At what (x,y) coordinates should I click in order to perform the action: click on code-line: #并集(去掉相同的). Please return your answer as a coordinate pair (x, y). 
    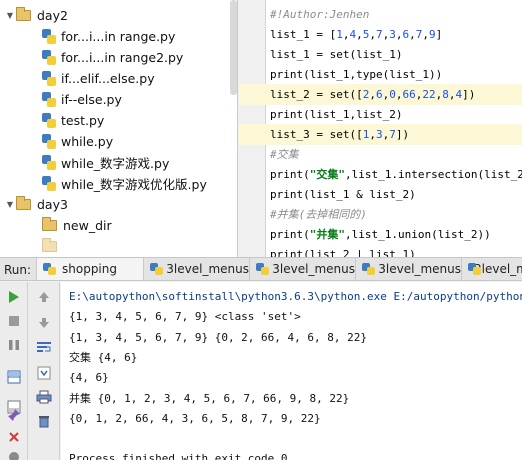
    Looking at the image, I should click on (380, 214).